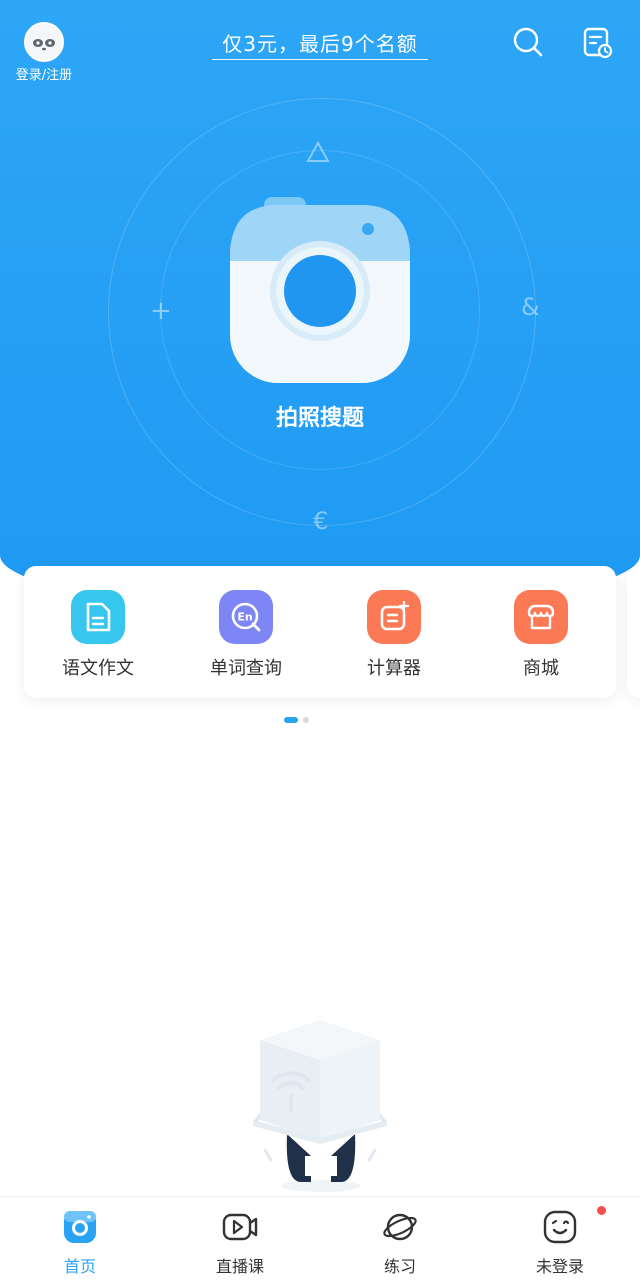 This screenshot has height=1282, width=640. I want to click on panda-avatar-icon, so click(44, 42).